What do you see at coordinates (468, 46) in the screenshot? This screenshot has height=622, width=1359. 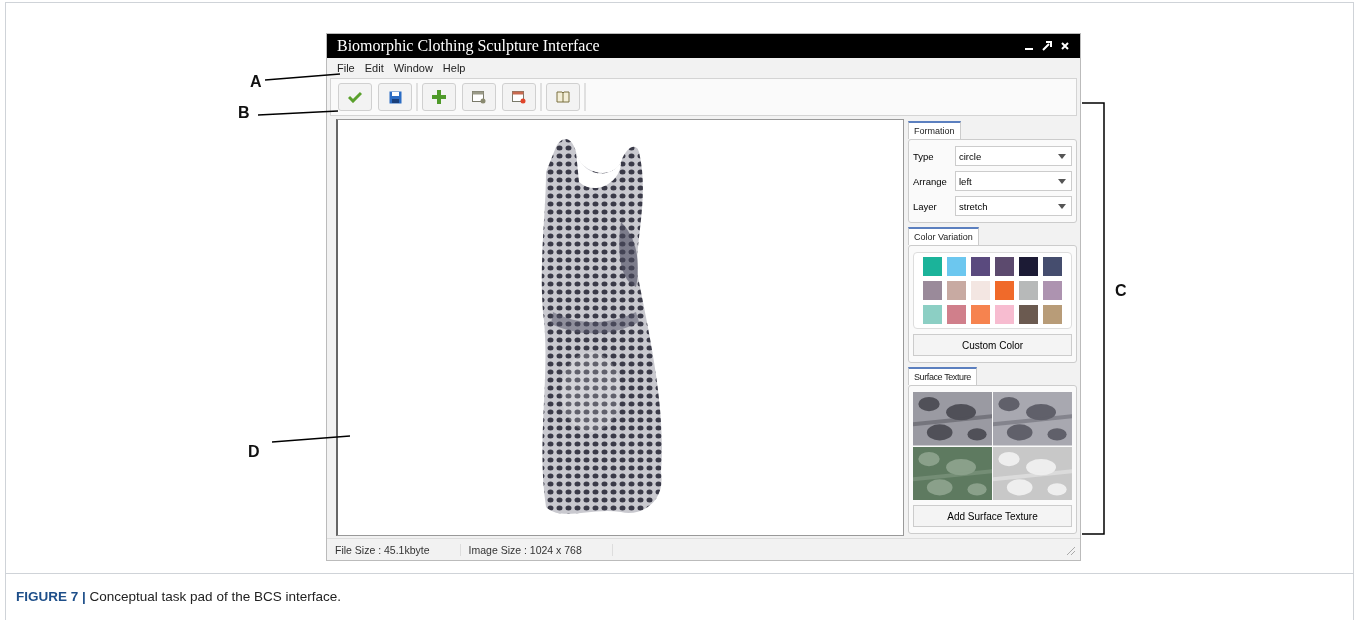 I see `window-title: Biomorphic Clothing Sculpture Interface` at bounding box center [468, 46].